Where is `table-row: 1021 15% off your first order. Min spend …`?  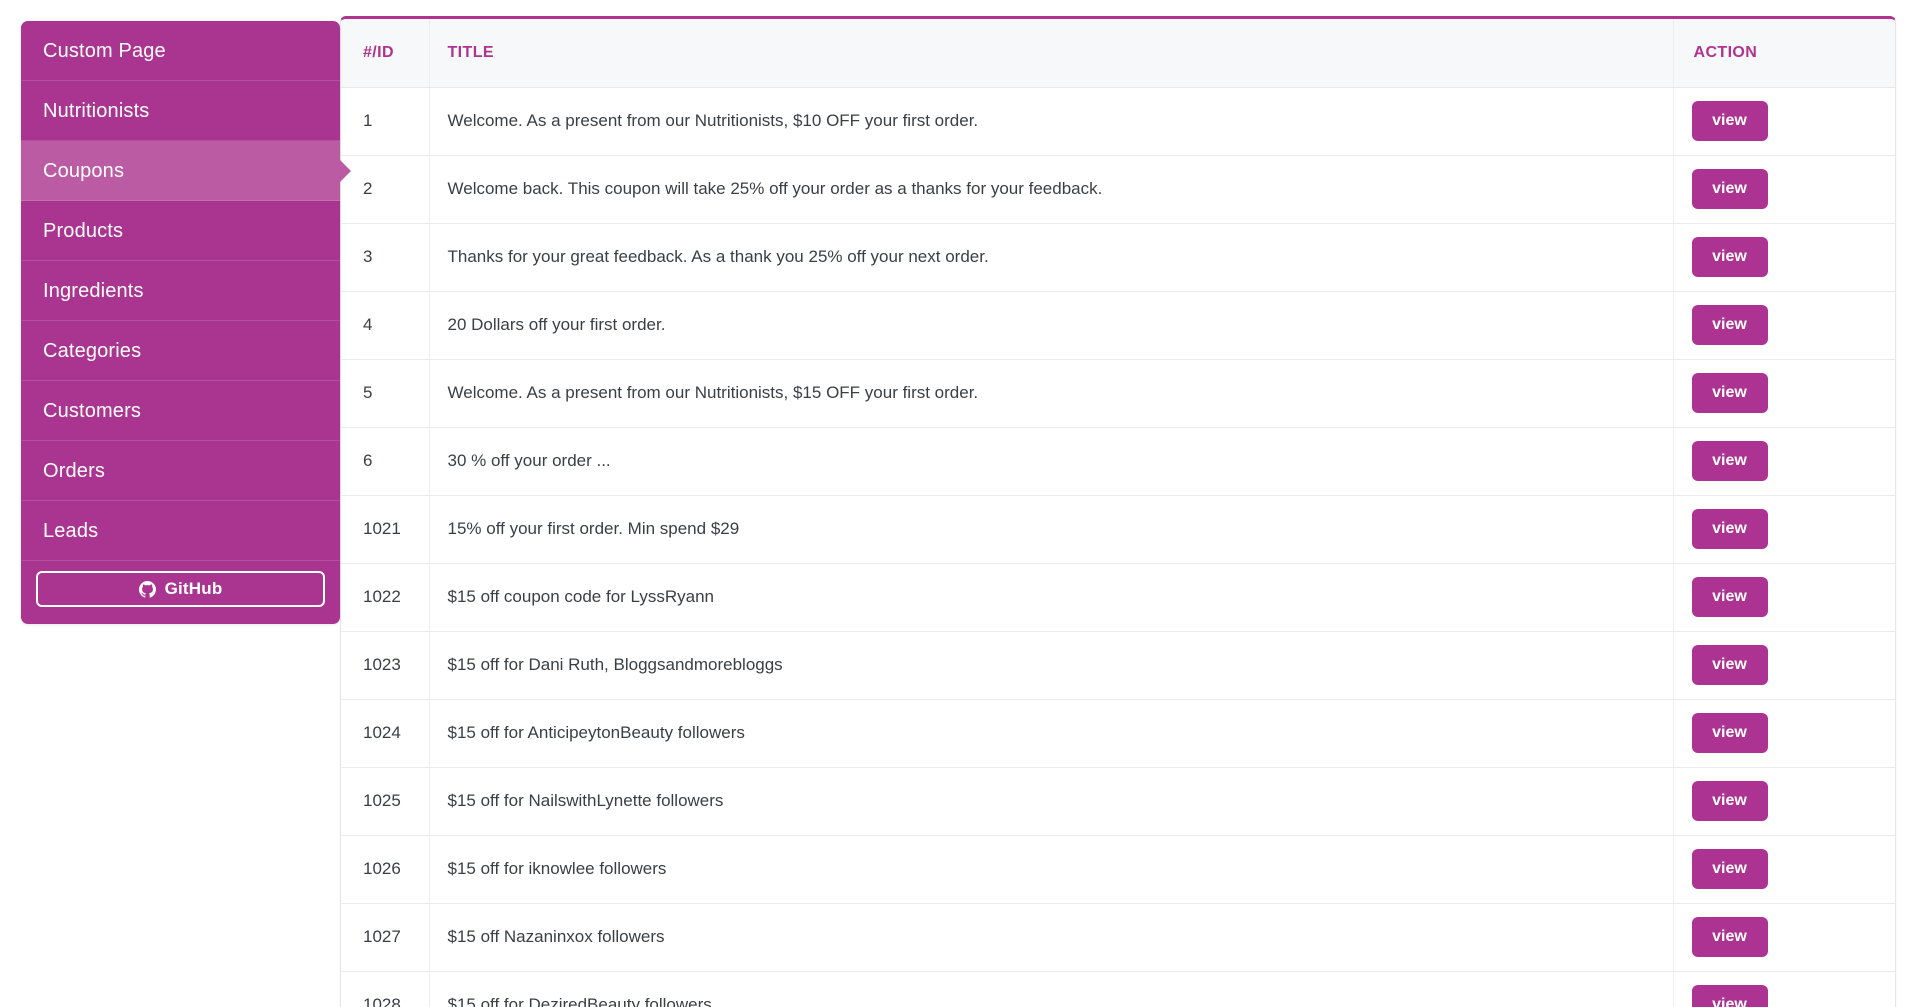 table-row: 1021 15% off your first order. Min spend … is located at coordinates (1118, 529).